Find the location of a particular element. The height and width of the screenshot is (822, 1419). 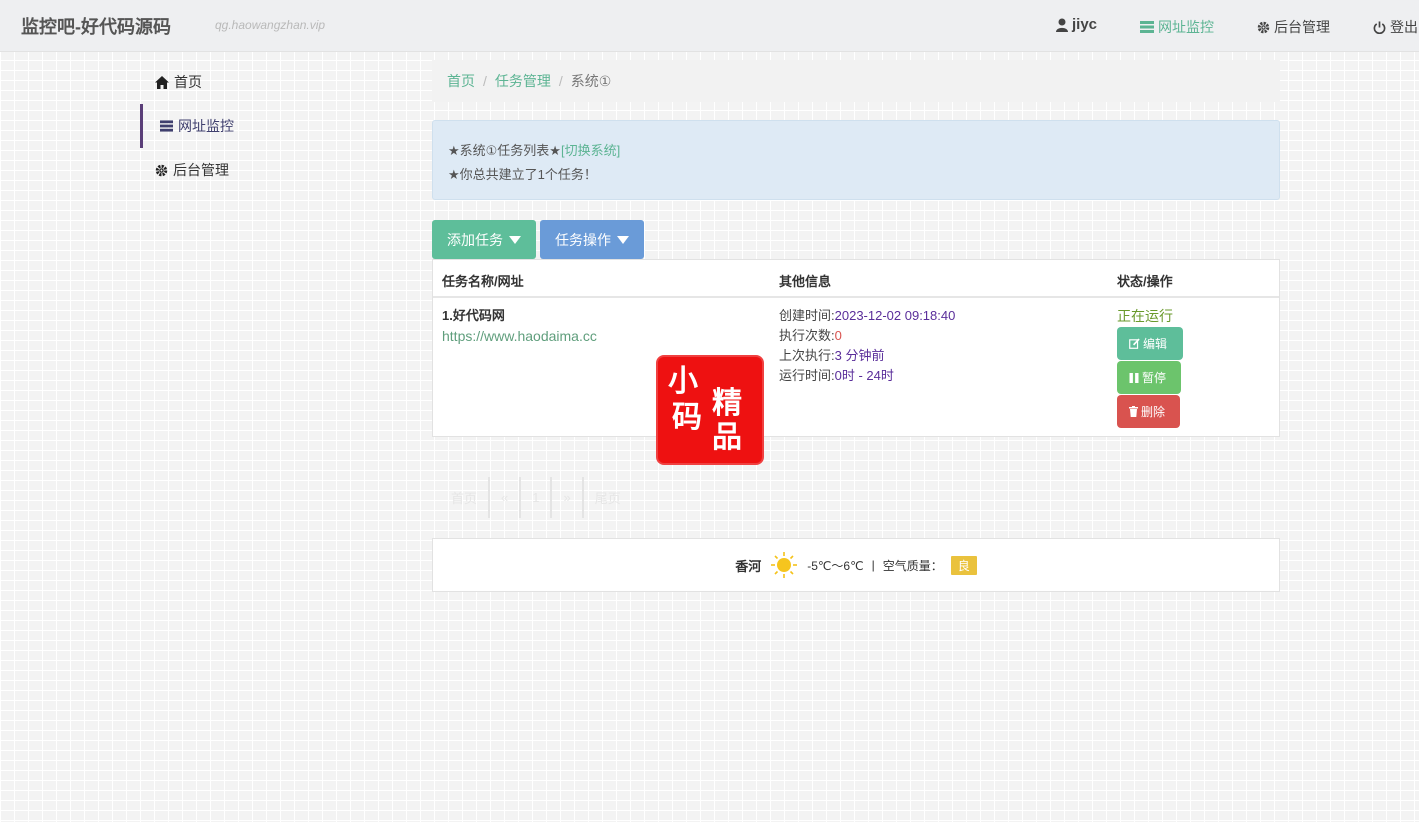

watermark-stamp: 小 精 码 品 is located at coordinates (710, 410).